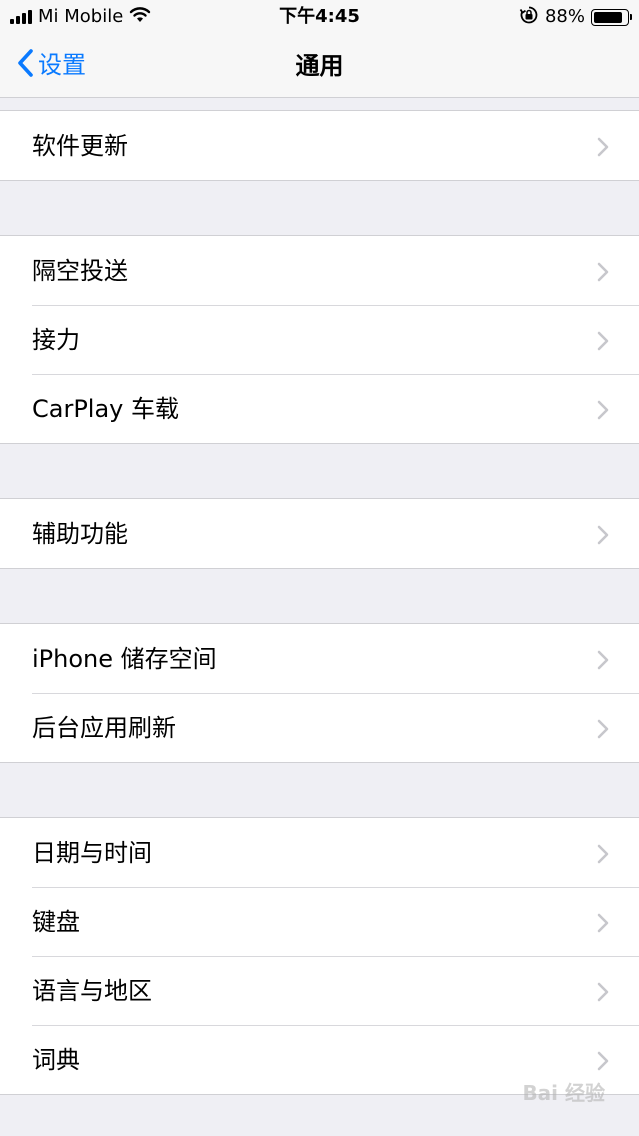  What do you see at coordinates (529, 17) in the screenshot?
I see `rotation-lock-icon` at bounding box center [529, 17].